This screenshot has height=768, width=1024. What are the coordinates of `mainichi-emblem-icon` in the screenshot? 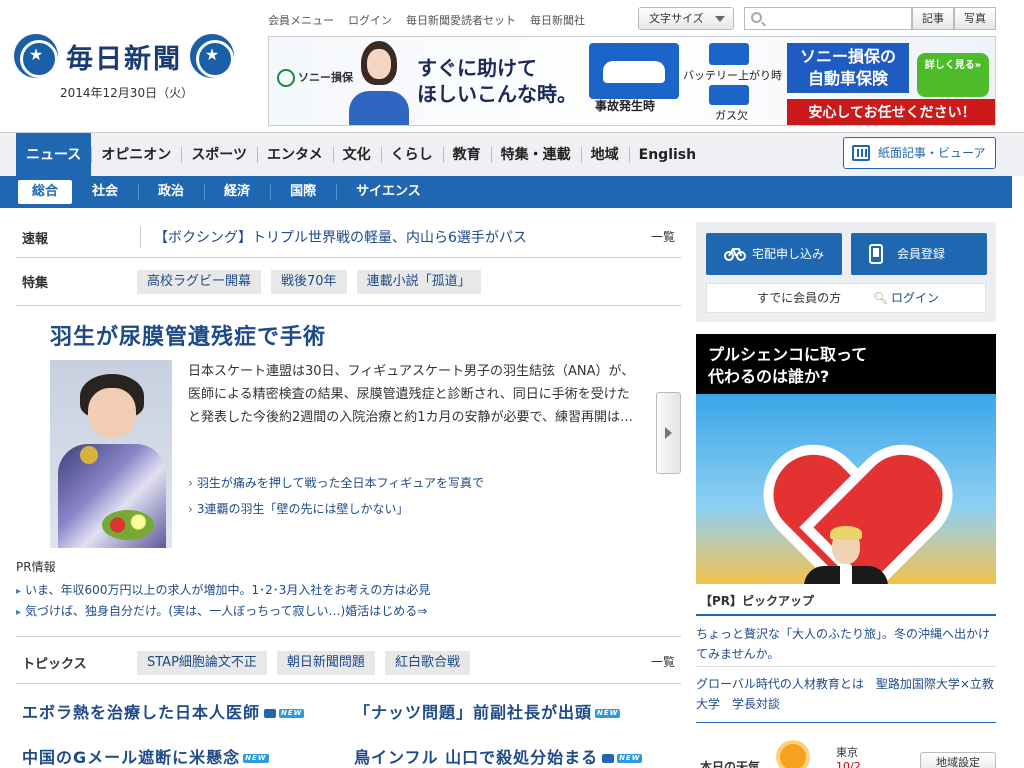 It's located at (36, 56).